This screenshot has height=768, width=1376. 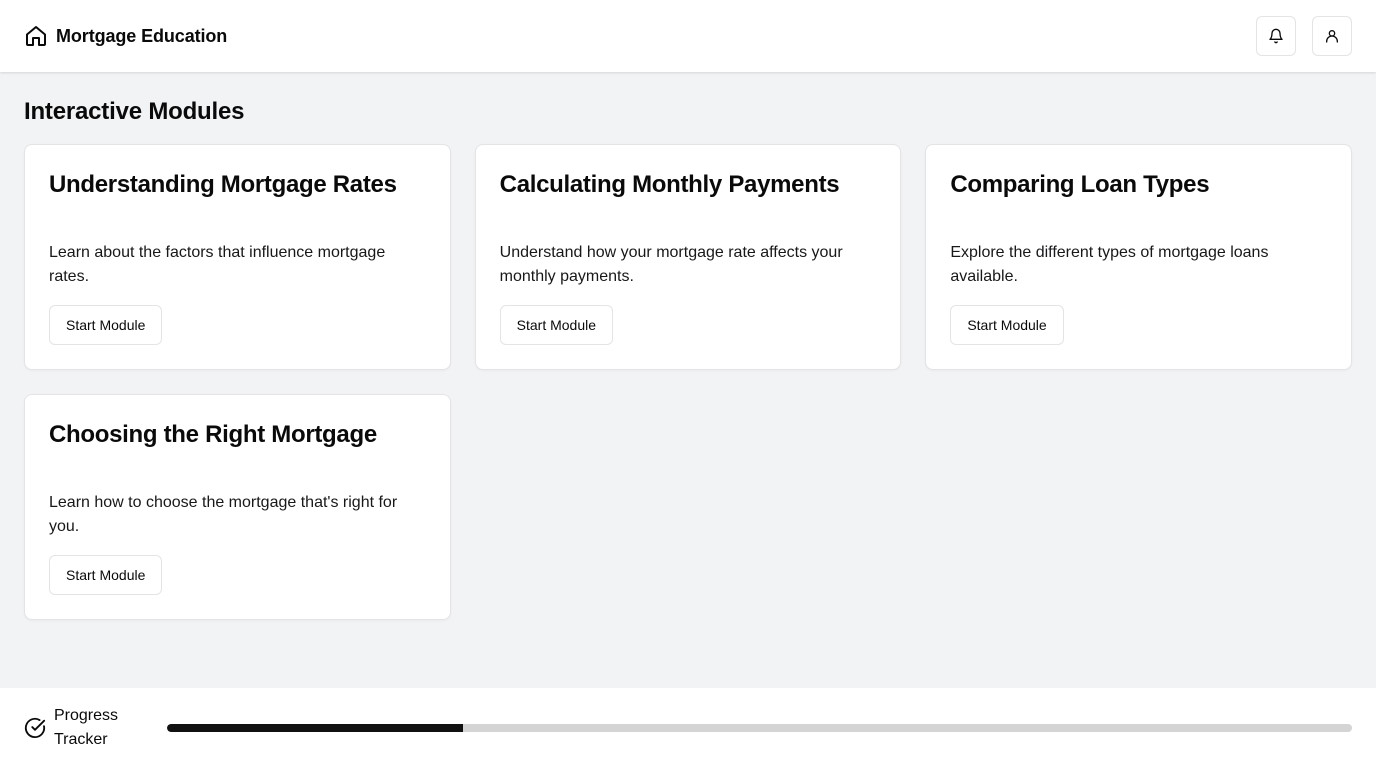 What do you see at coordinates (86, 727) in the screenshot?
I see `progress-tracker-label: Progress Tracker` at bounding box center [86, 727].